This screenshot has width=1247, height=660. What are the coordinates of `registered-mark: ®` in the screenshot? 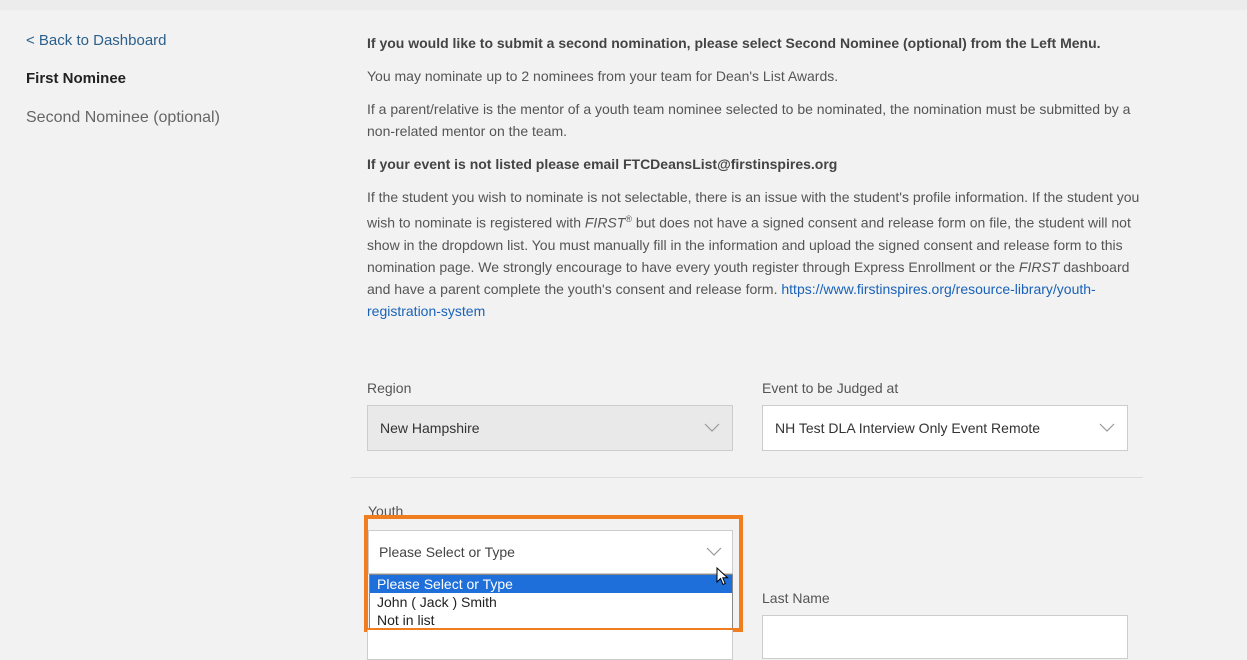 It's located at (628, 219).